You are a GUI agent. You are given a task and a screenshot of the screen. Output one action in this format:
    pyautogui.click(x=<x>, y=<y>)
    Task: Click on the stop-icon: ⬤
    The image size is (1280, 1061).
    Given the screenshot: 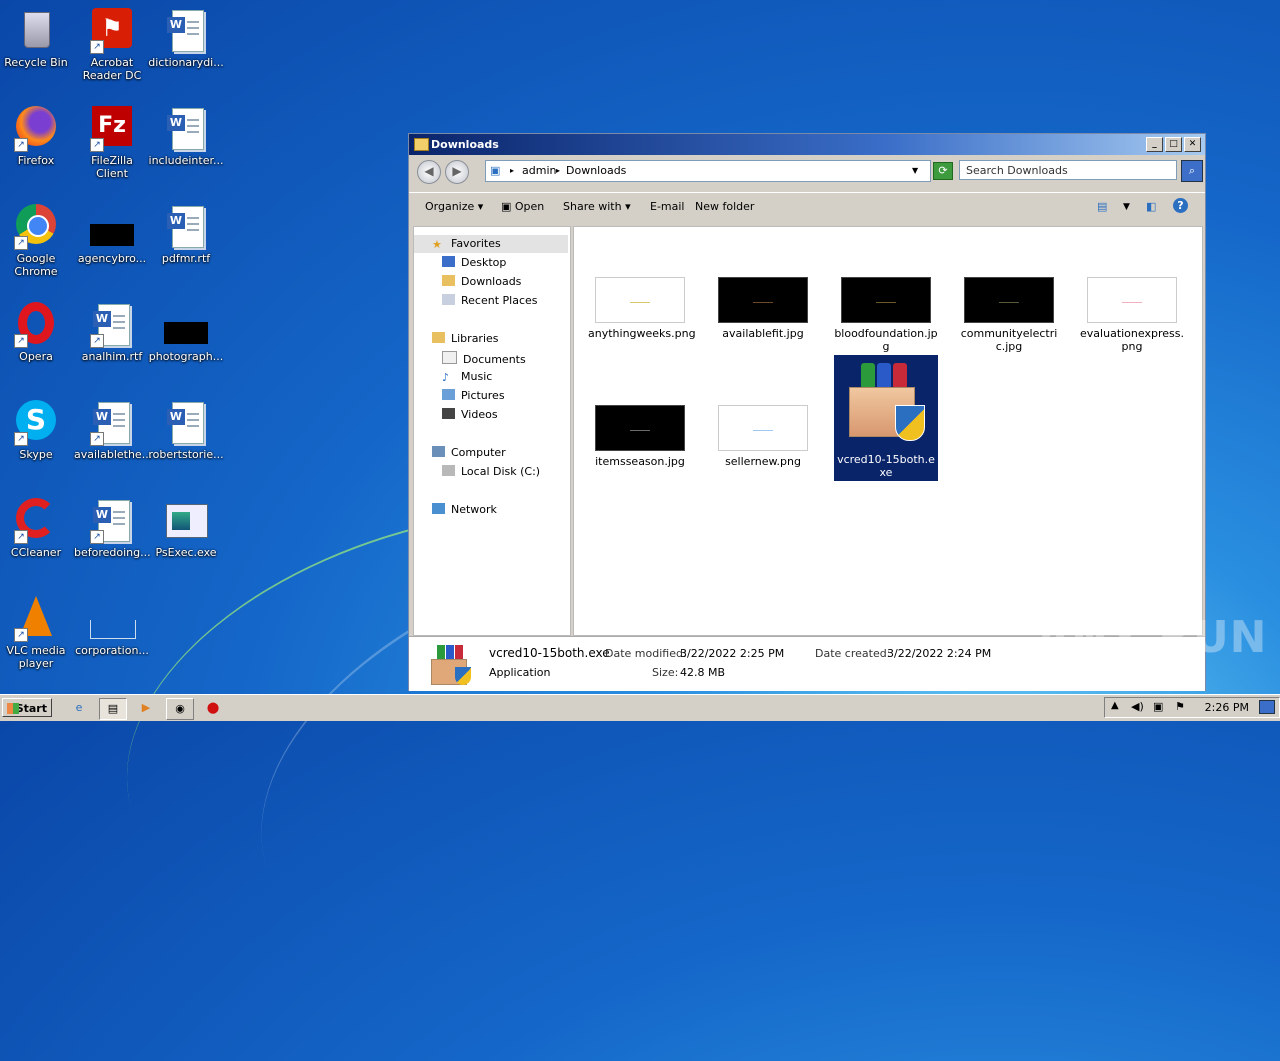 What is the action you would take?
    pyautogui.click(x=213, y=708)
    